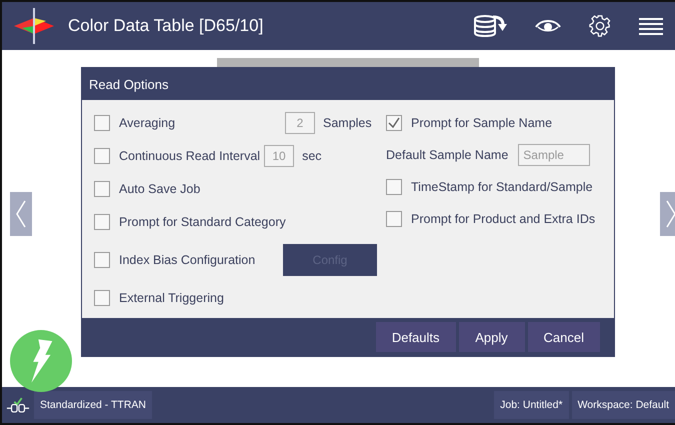 This screenshot has width=675, height=425. What do you see at coordinates (670, 214) in the screenshot?
I see `chevron-right-icon` at bounding box center [670, 214].